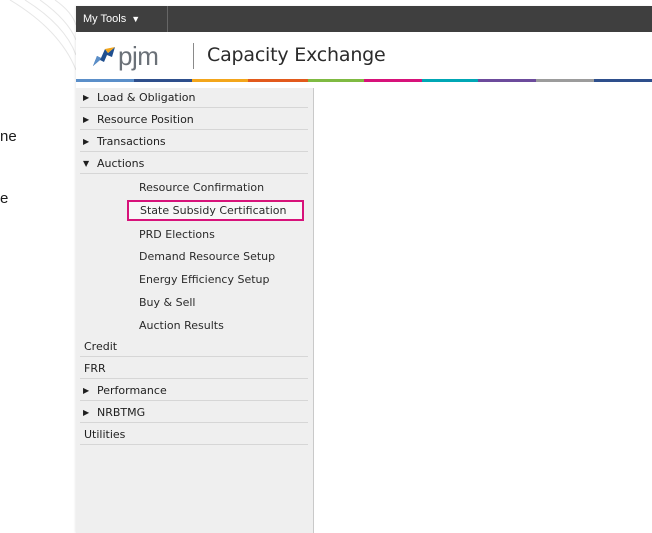 The image size is (652, 533). Describe the element at coordinates (194, 142) in the screenshot. I see `sidebar-item-transactions: ▶ Transactions` at that location.